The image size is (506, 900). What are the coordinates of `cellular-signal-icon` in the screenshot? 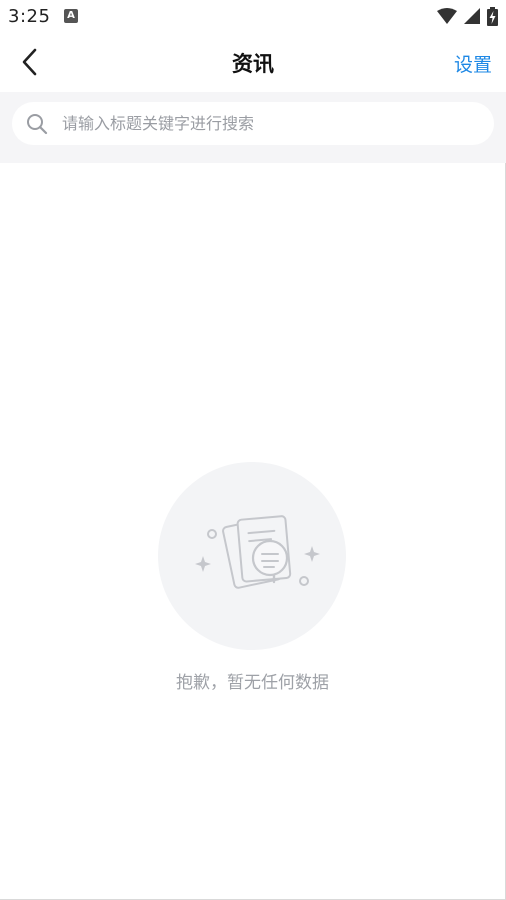 It's located at (472, 16).